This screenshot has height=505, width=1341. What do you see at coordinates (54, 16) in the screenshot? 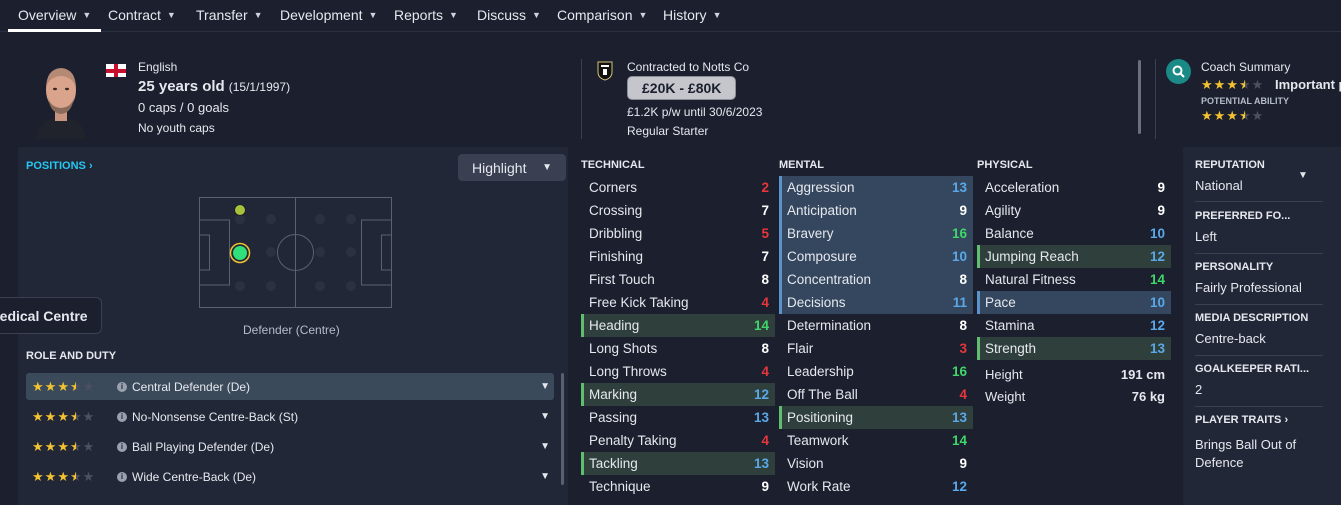
I see `tab-overview: Overview ▼` at bounding box center [54, 16].